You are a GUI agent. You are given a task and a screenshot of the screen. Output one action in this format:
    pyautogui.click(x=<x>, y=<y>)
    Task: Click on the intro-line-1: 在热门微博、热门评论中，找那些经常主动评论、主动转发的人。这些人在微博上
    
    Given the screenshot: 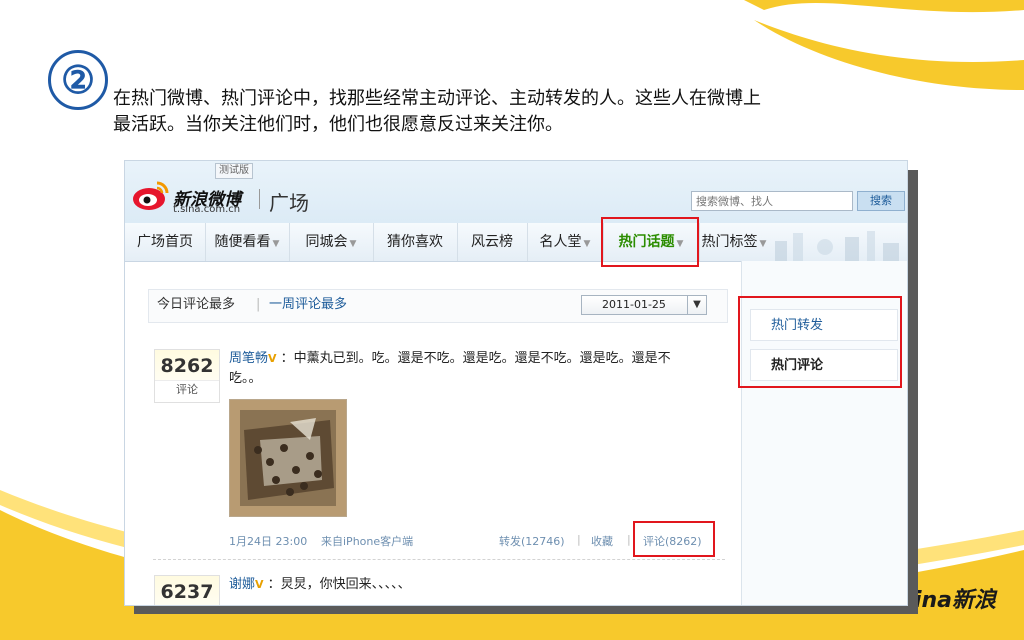 What is the action you would take?
    pyautogui.click(x=437, y=98)
    